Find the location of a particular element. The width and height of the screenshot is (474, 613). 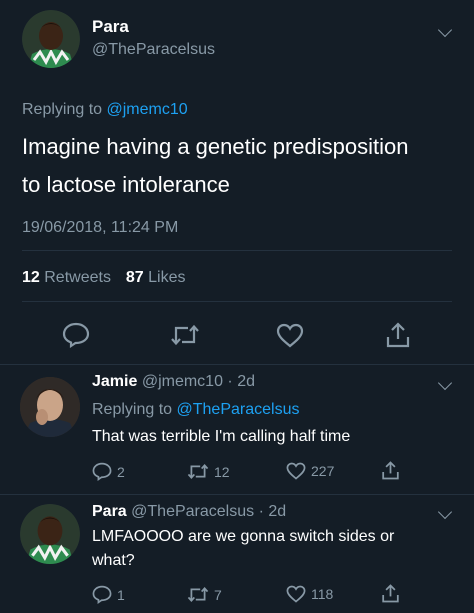

reply2-like-count: 118 is located at coordinates (322, 594).